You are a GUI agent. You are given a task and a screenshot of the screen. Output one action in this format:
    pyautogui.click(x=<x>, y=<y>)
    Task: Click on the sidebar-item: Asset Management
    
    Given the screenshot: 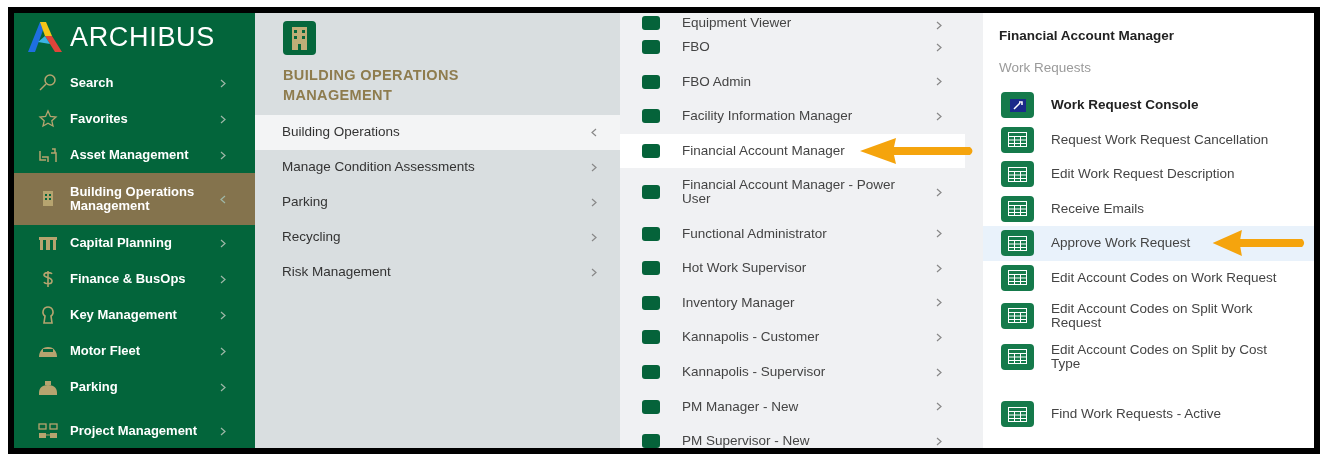 What is the action you would take?
    pyautogui.click(x=134, y=155)
    